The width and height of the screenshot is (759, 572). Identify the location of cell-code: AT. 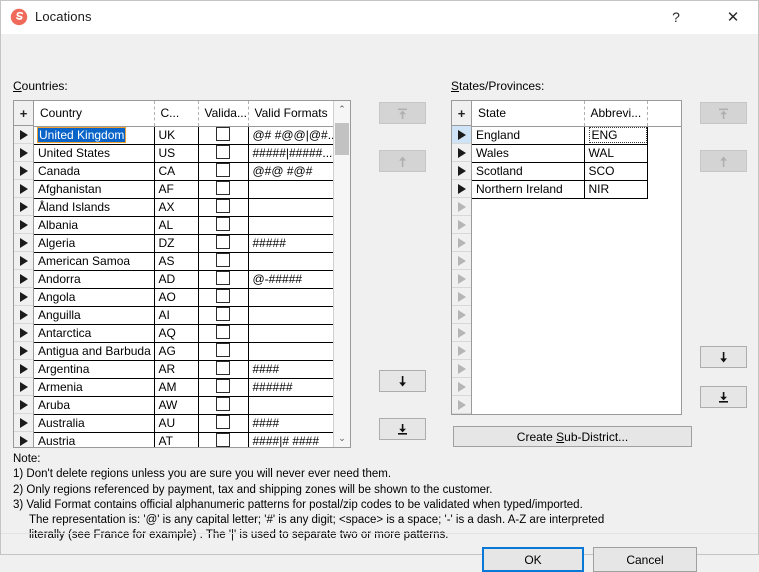
(176, 439).